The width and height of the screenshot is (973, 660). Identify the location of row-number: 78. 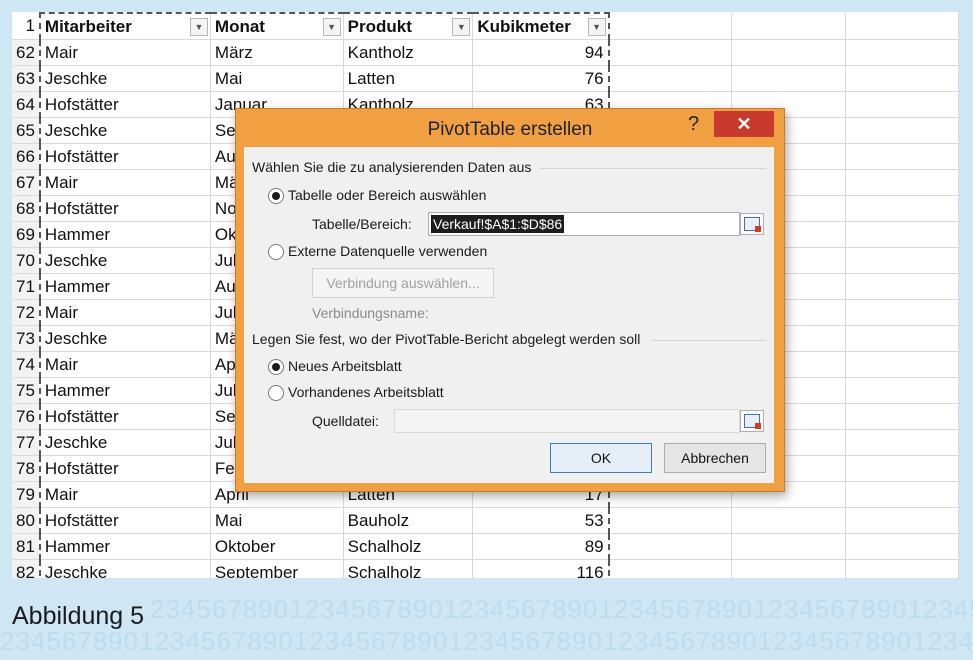
(26, 468).